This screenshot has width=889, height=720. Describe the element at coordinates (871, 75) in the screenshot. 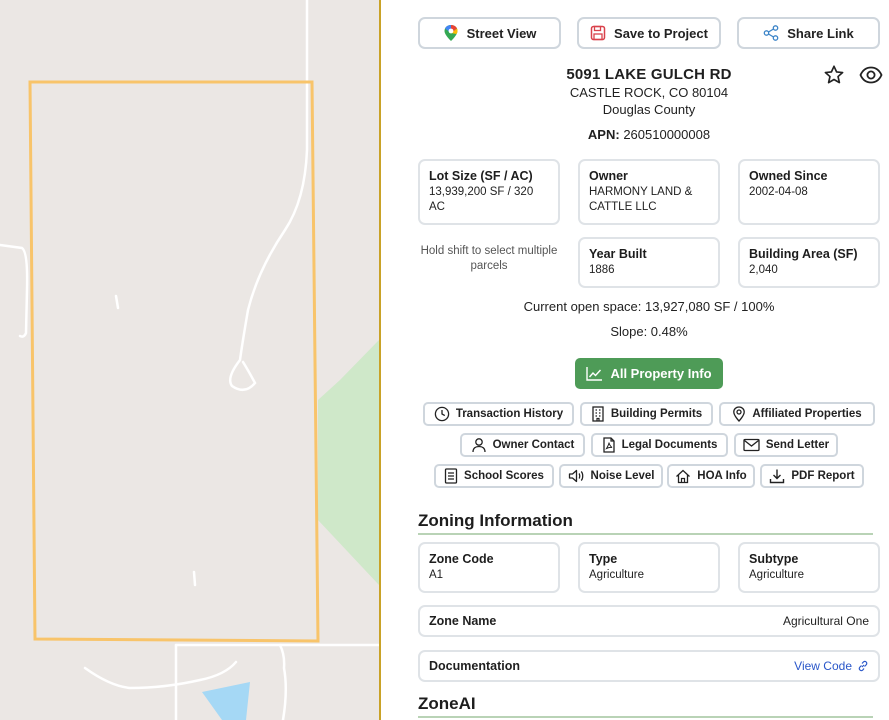

I see `eye-icon` at that location.